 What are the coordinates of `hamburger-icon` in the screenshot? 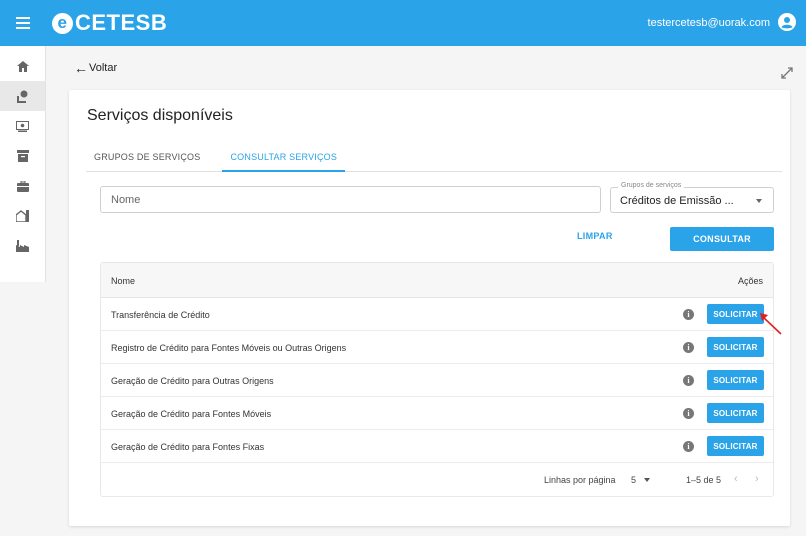 It's located at (23, 23).